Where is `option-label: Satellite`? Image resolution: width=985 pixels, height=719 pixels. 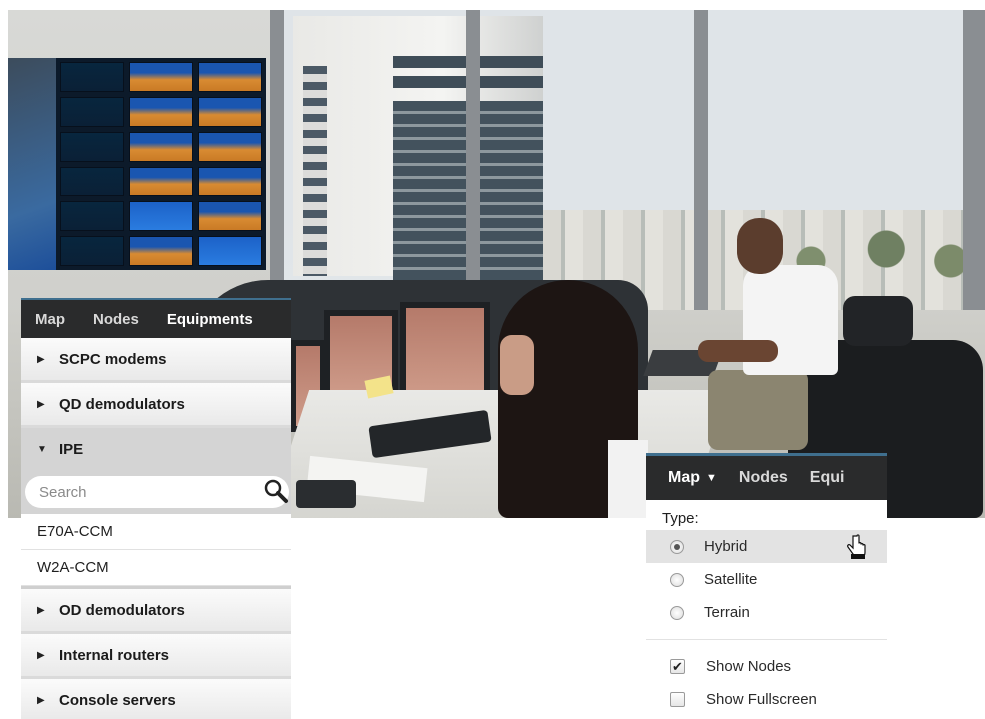
option-label: Satellite is located at coordinates (731, 579).